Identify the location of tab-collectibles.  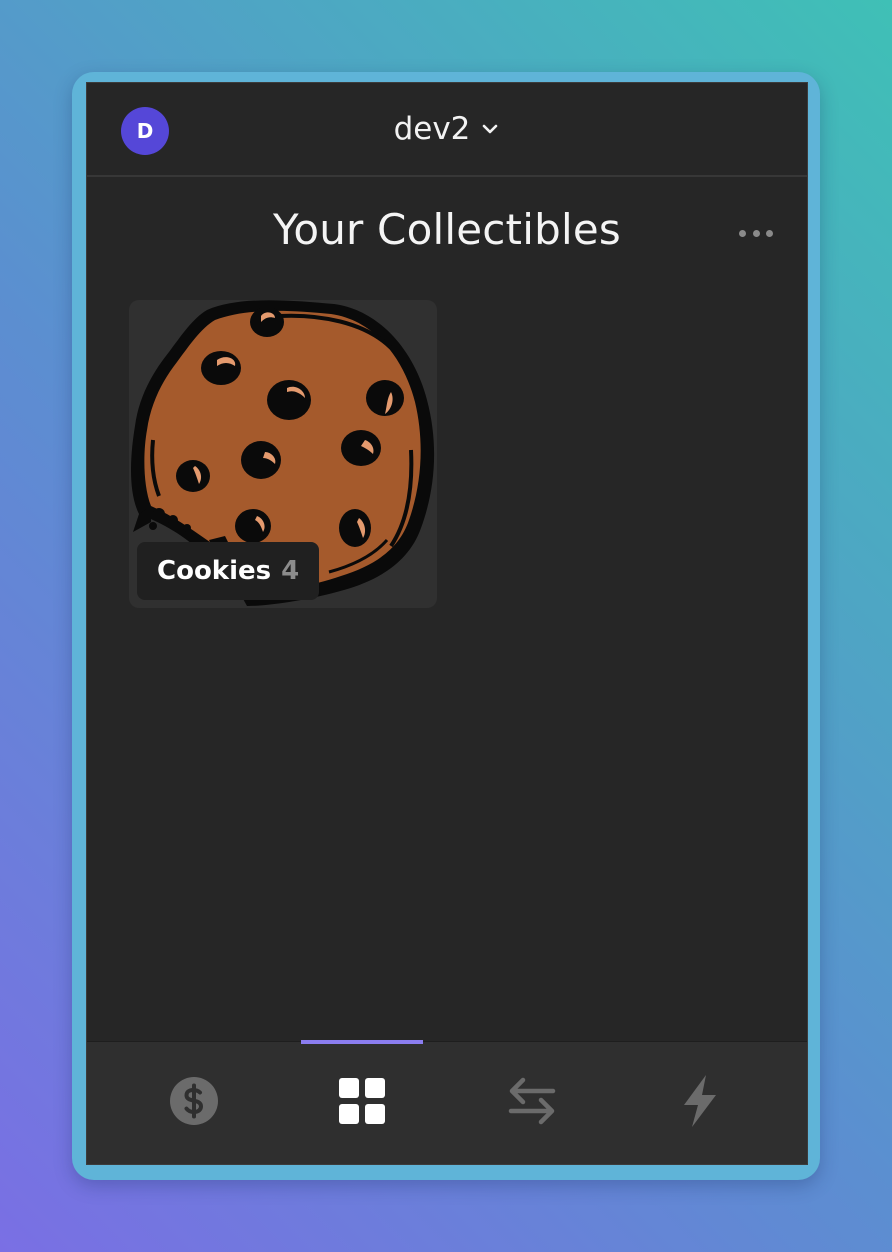
(362, 1103).